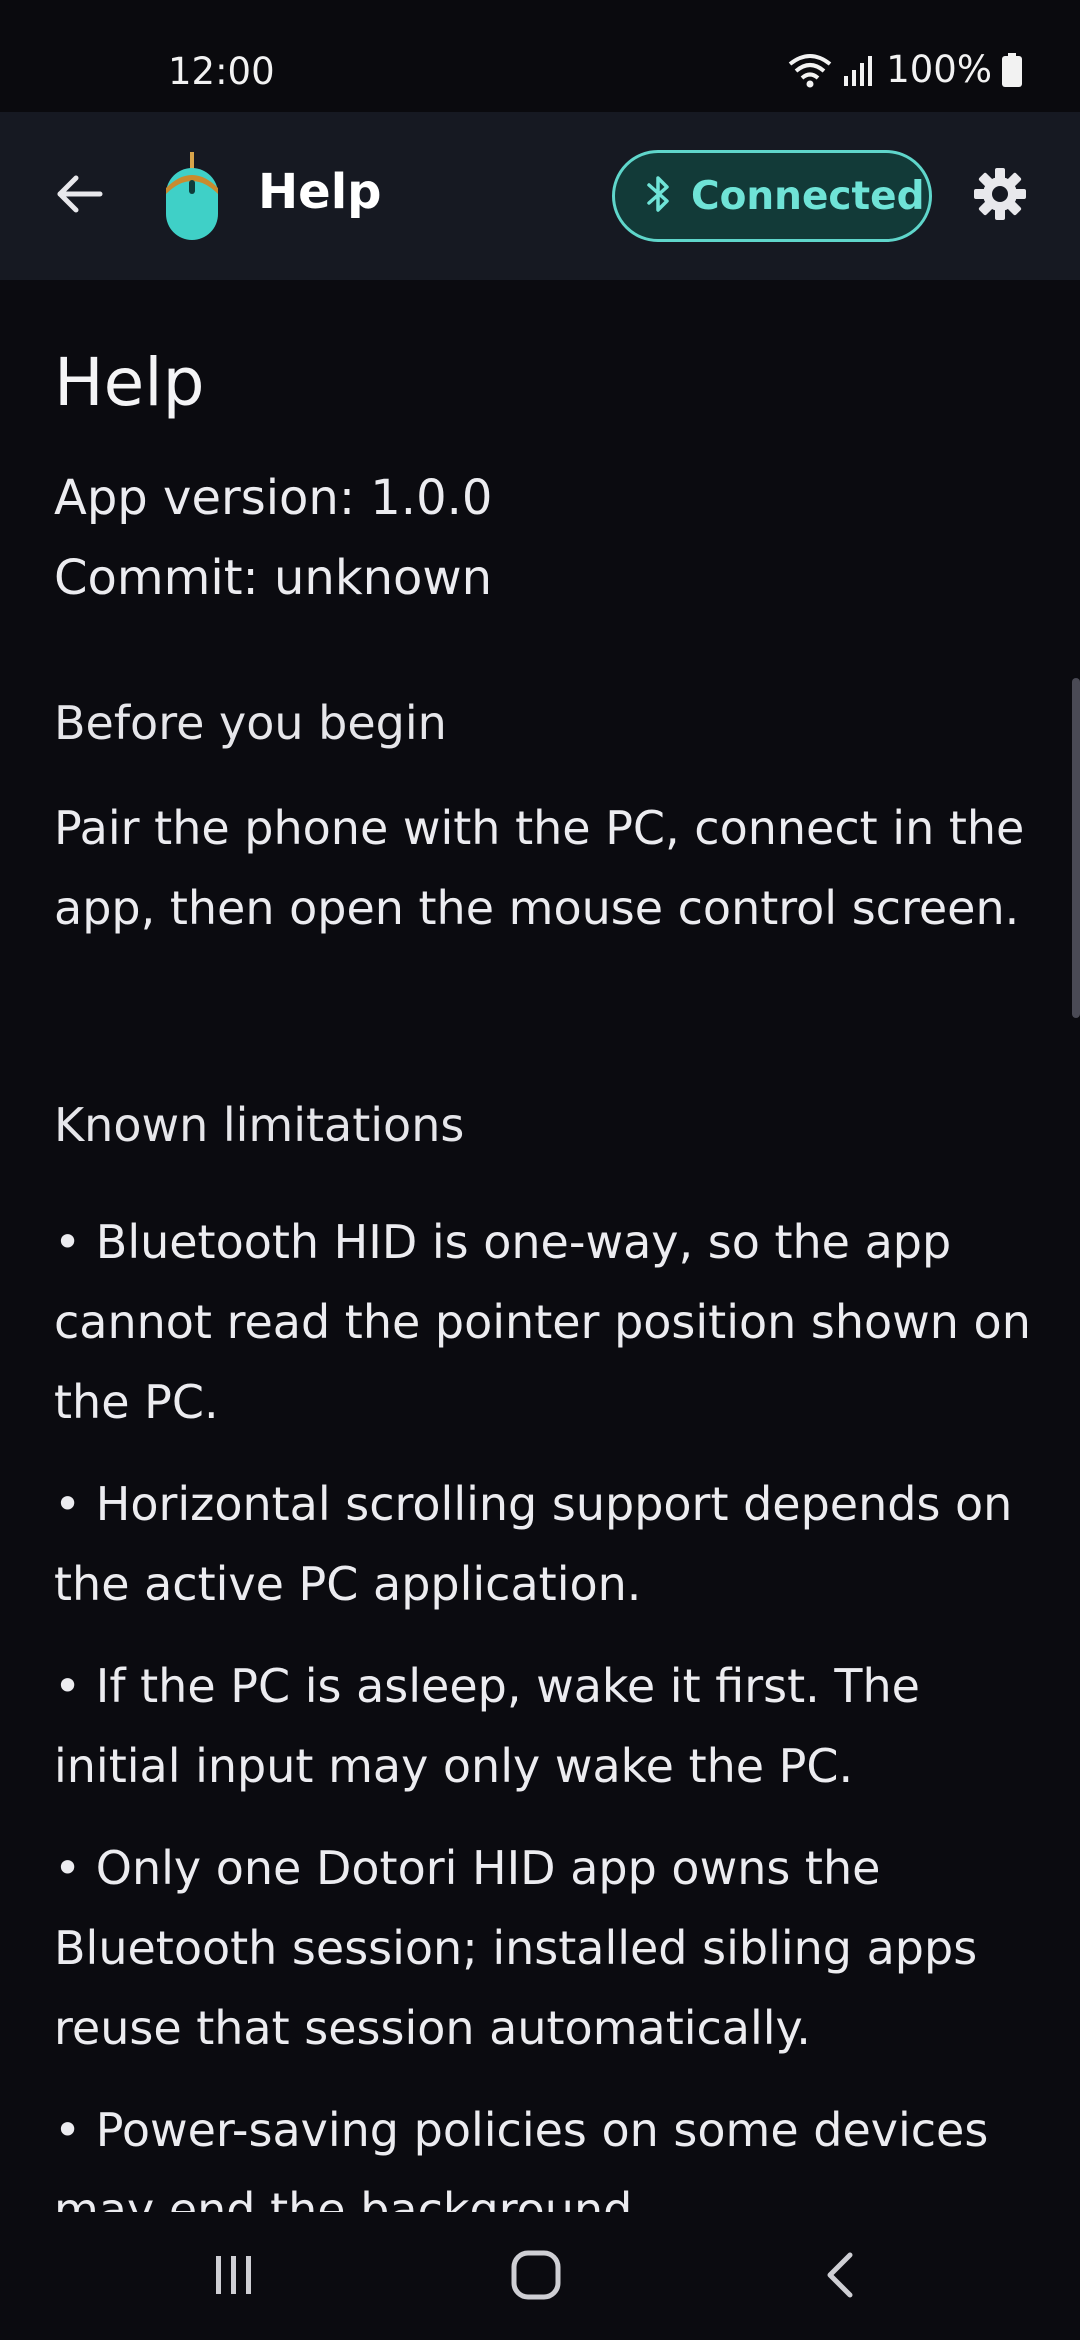  Describe the element at coordinates (658, 196) in the screenshot. I see `bluetooth-icon` at that location.